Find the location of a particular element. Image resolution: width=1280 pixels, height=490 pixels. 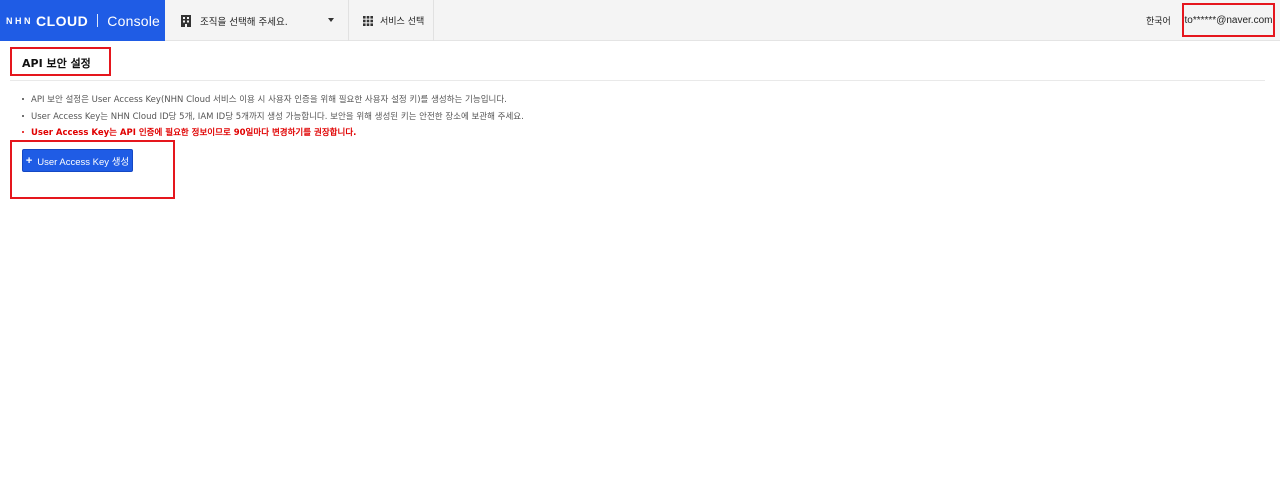

logo-console-text: Console is located at coordinates (134, 20).